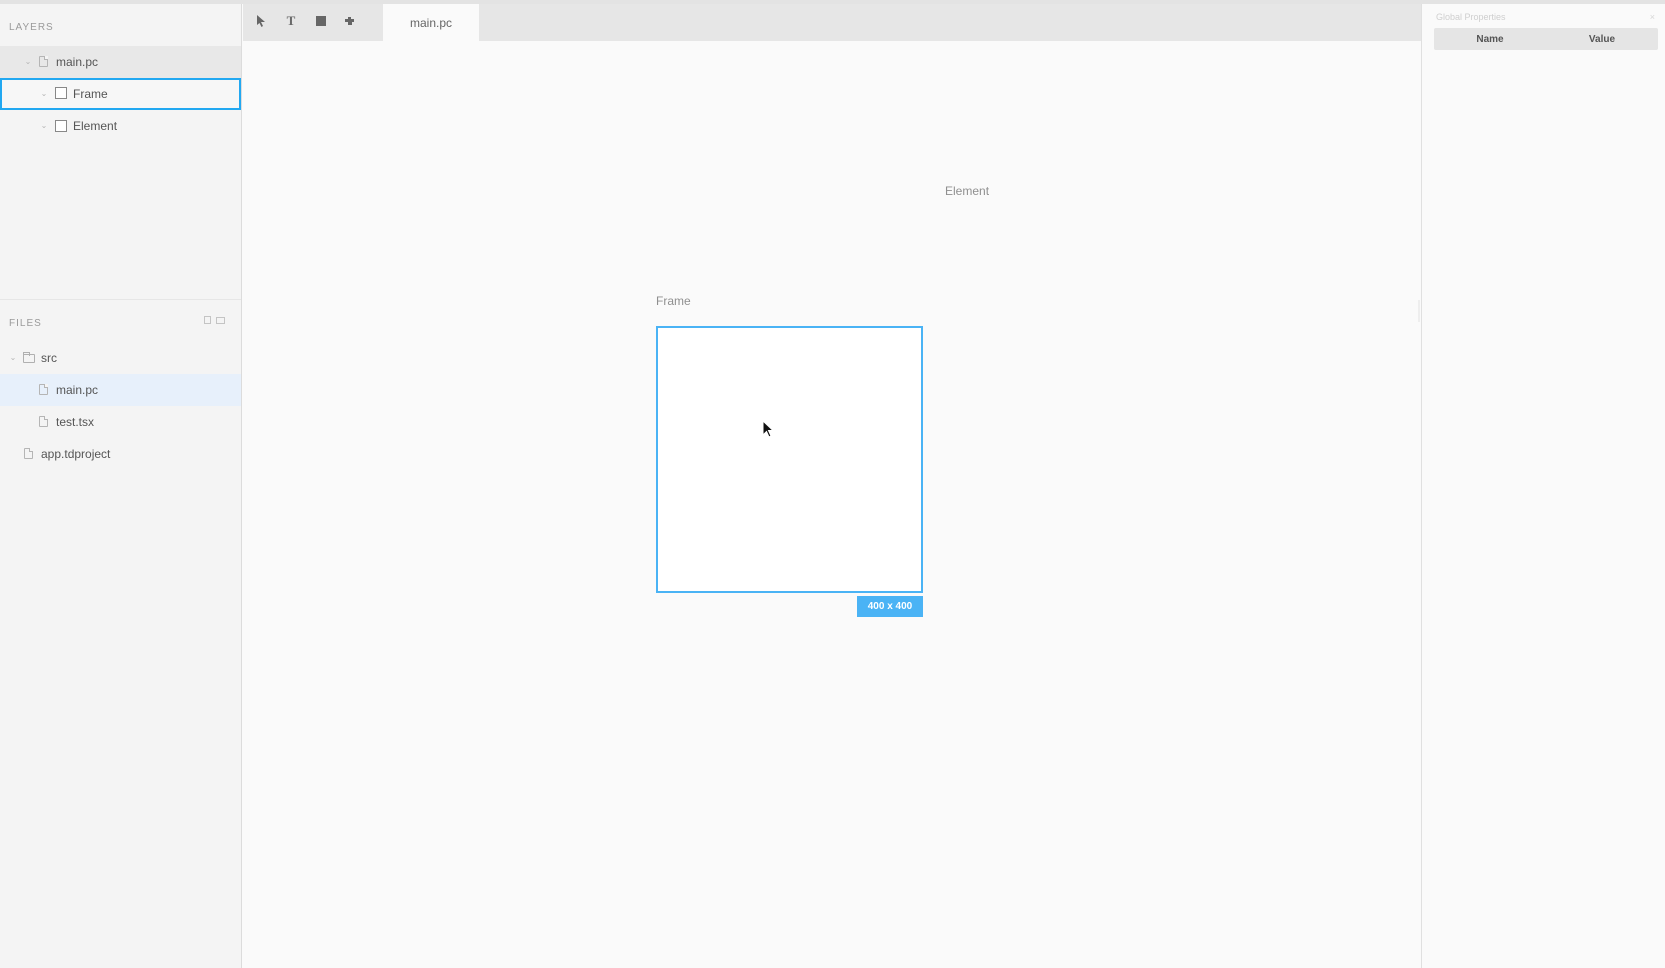 Image resolution: width=1665 pixels, height=968 pixels. I want to click on file-item-main-pc: main.pc, so click(120, 390).